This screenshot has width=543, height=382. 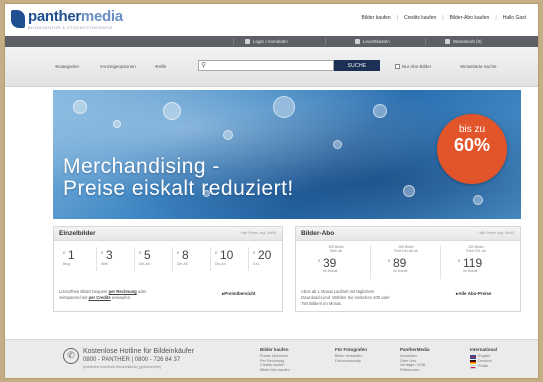 I want to click on plan-price: 89, so click(x=400, y=263).